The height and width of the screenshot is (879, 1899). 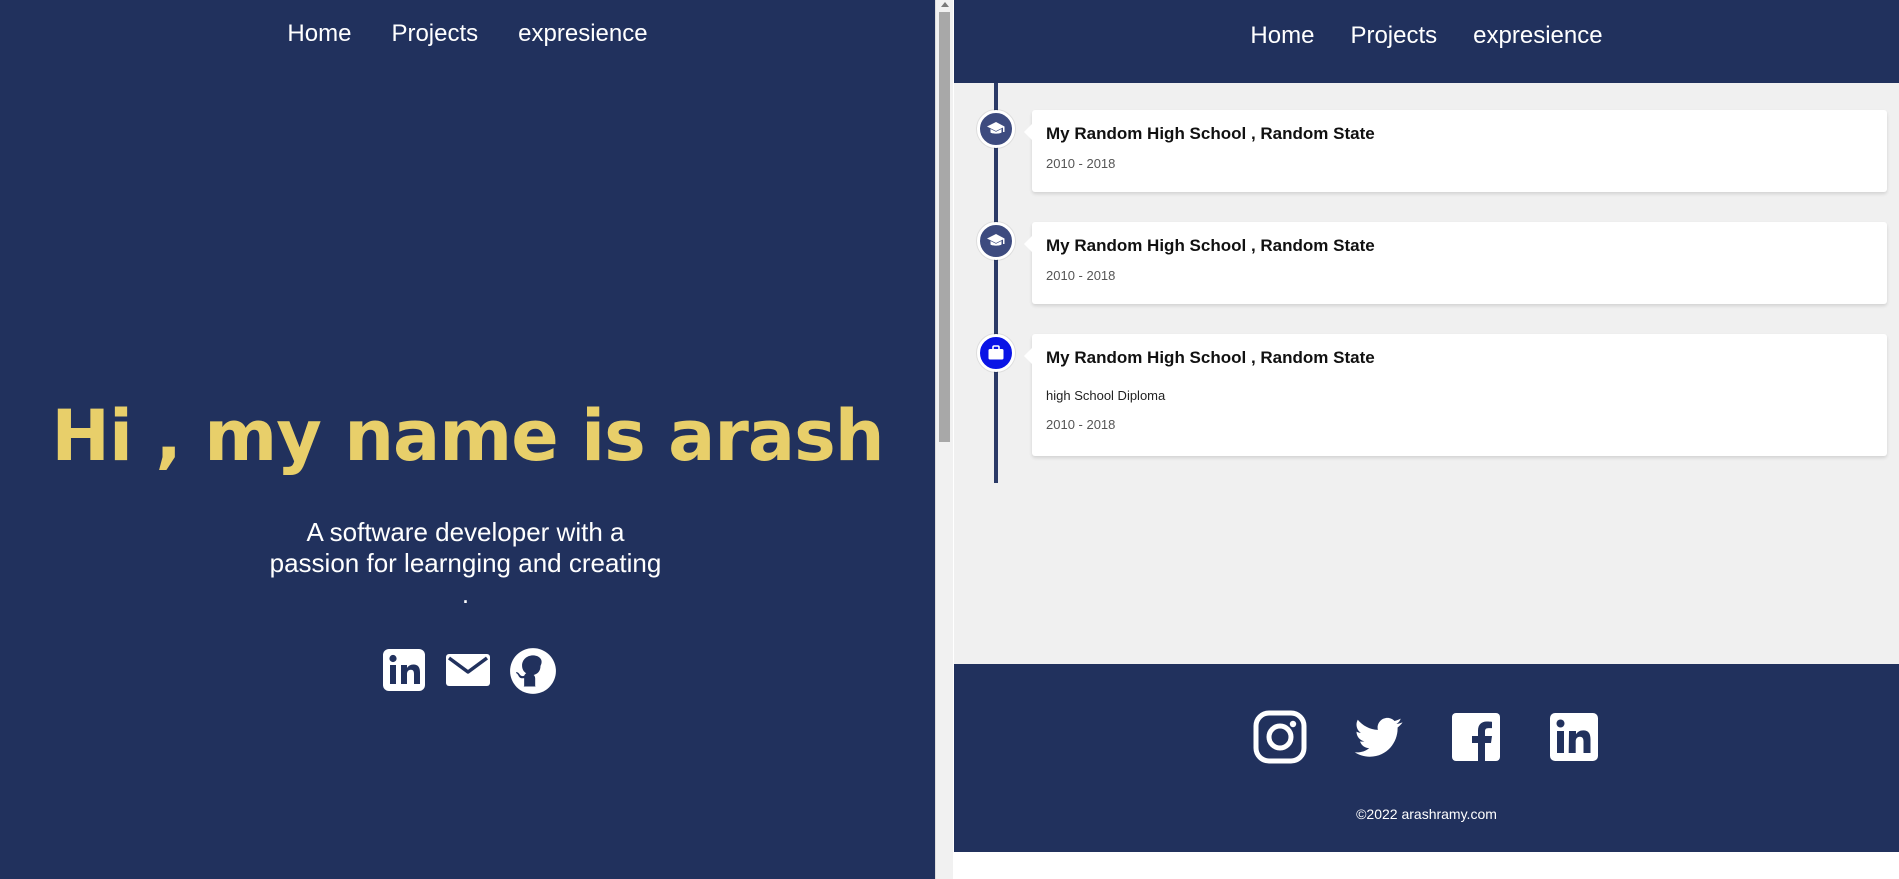 I want to click on scroll-up-arrow-icon, so click(x=945, y=4).